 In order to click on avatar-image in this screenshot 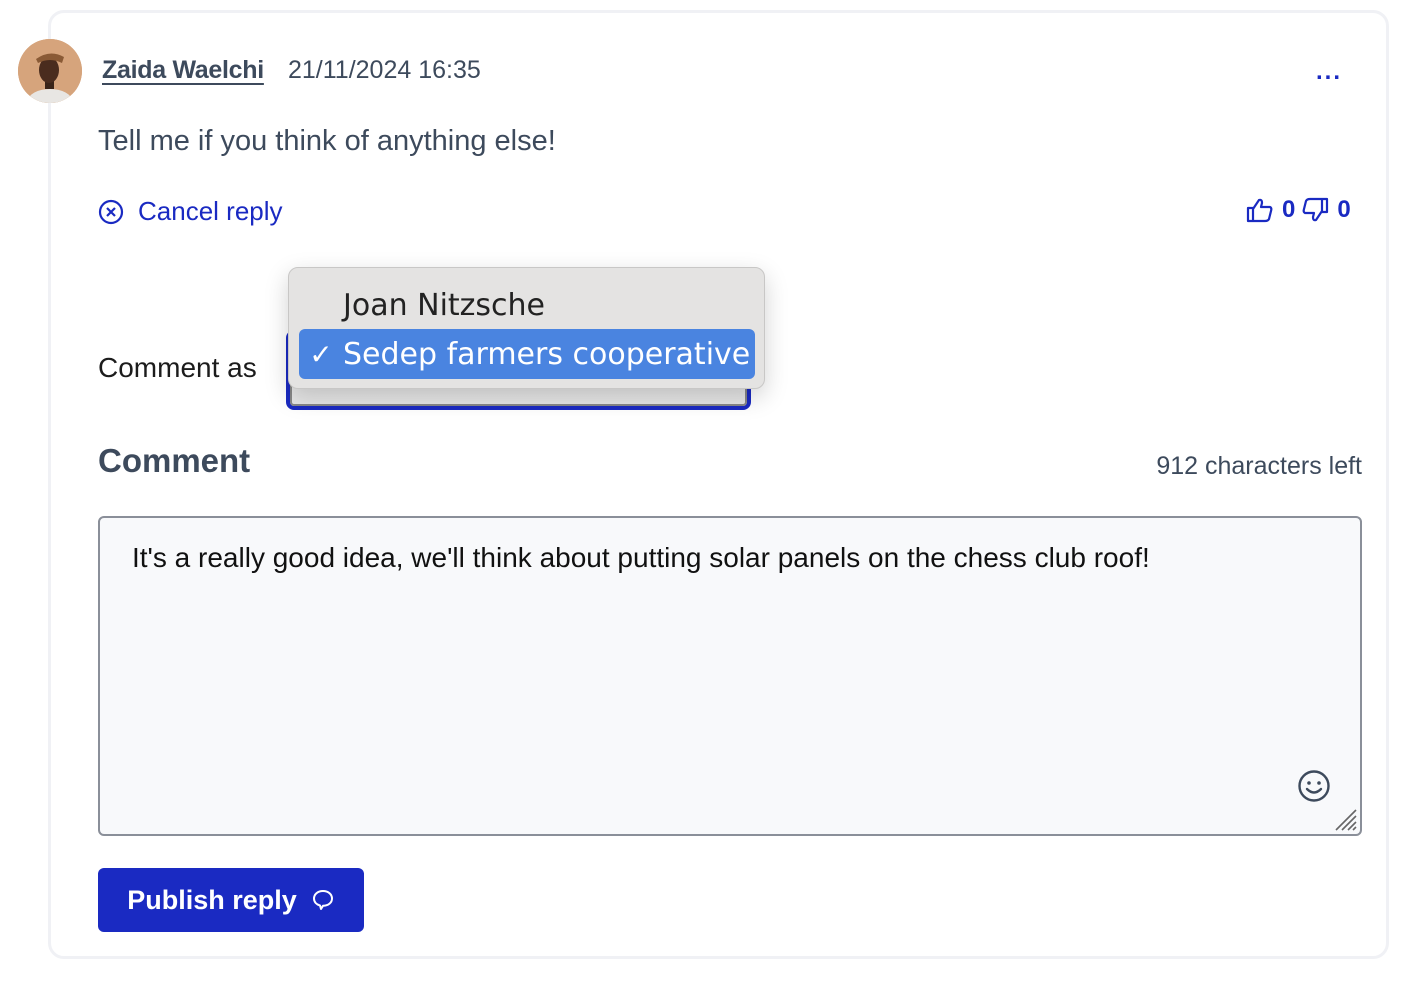, I will do `click(50, 71)`.